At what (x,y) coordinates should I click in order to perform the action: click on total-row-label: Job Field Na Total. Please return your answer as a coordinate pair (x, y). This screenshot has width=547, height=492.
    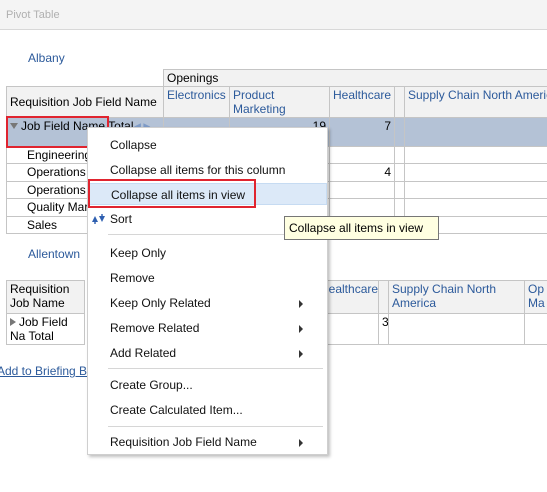
    Looking at the image, I should click on (45, 329).